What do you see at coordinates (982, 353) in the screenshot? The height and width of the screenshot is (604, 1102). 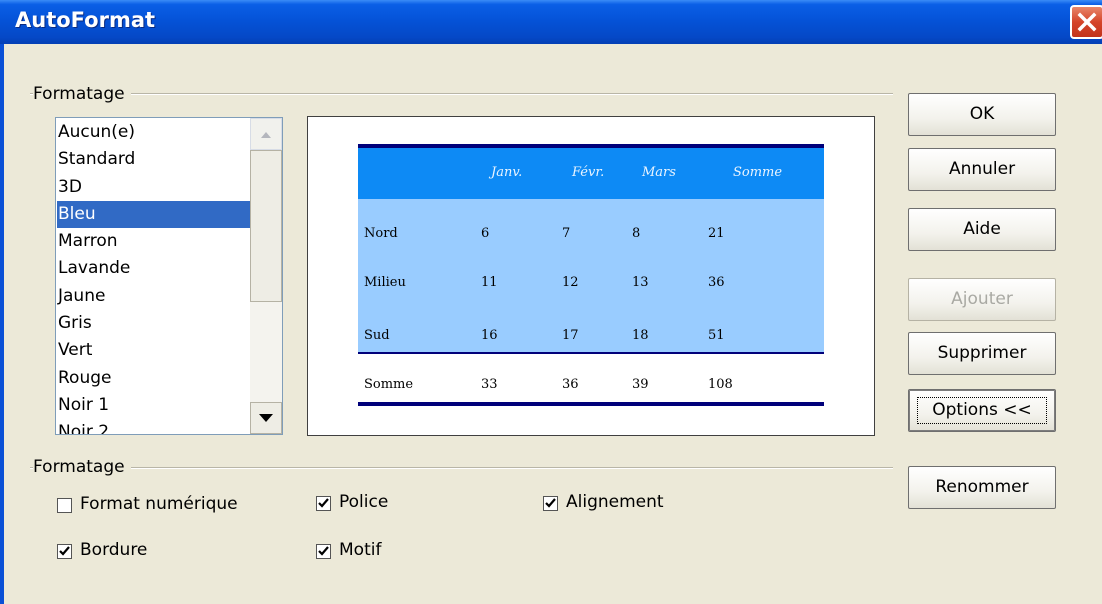 I see `delete-button: Supprimer` at bounding box center [982, 353].